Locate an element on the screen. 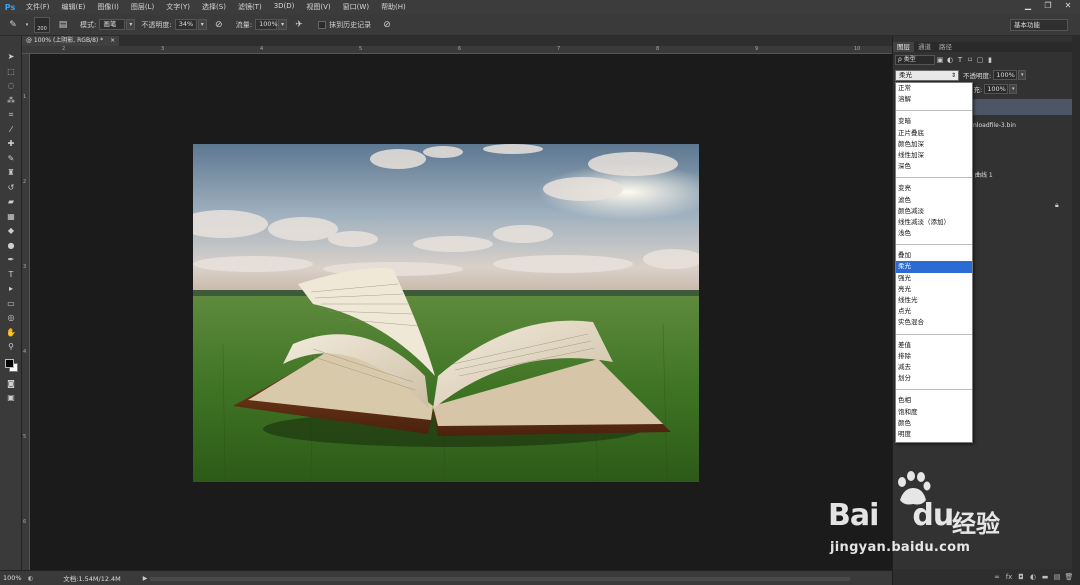 The height and width of the screenshot is (585, 1080). blend-mode-option: 差值 is located at coordinates (934, 345).